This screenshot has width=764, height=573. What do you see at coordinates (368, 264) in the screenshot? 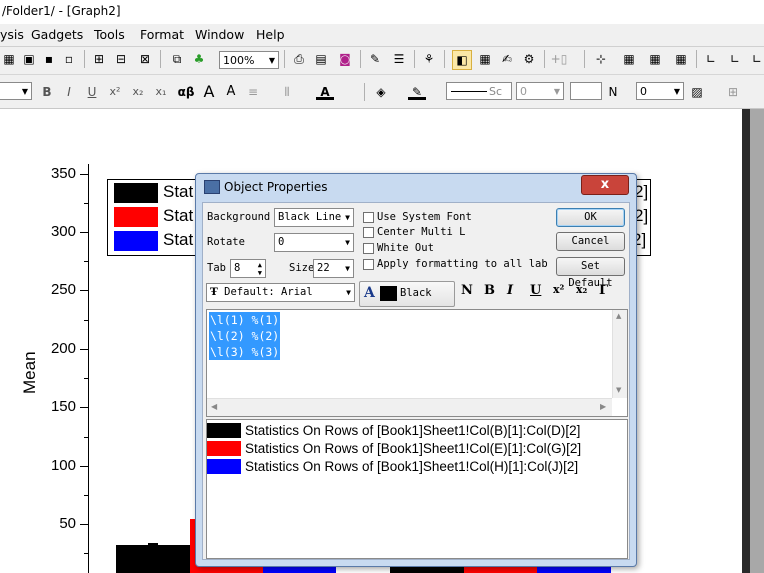
I see `apply-formatting-checkbox` at bounding box center [368, 264].